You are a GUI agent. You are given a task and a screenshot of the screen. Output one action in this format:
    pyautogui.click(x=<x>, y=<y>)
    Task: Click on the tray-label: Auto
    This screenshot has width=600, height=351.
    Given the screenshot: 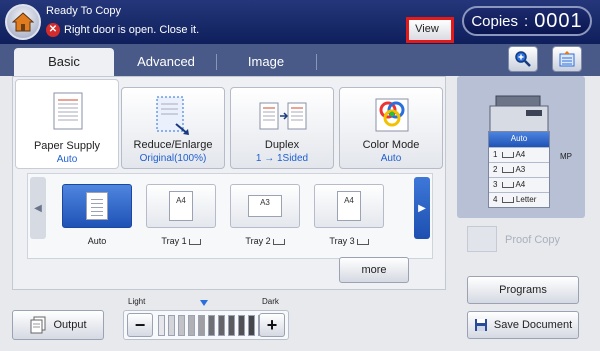 What is the action you would take?
    pyautogui.click(x=97, y=241)
    